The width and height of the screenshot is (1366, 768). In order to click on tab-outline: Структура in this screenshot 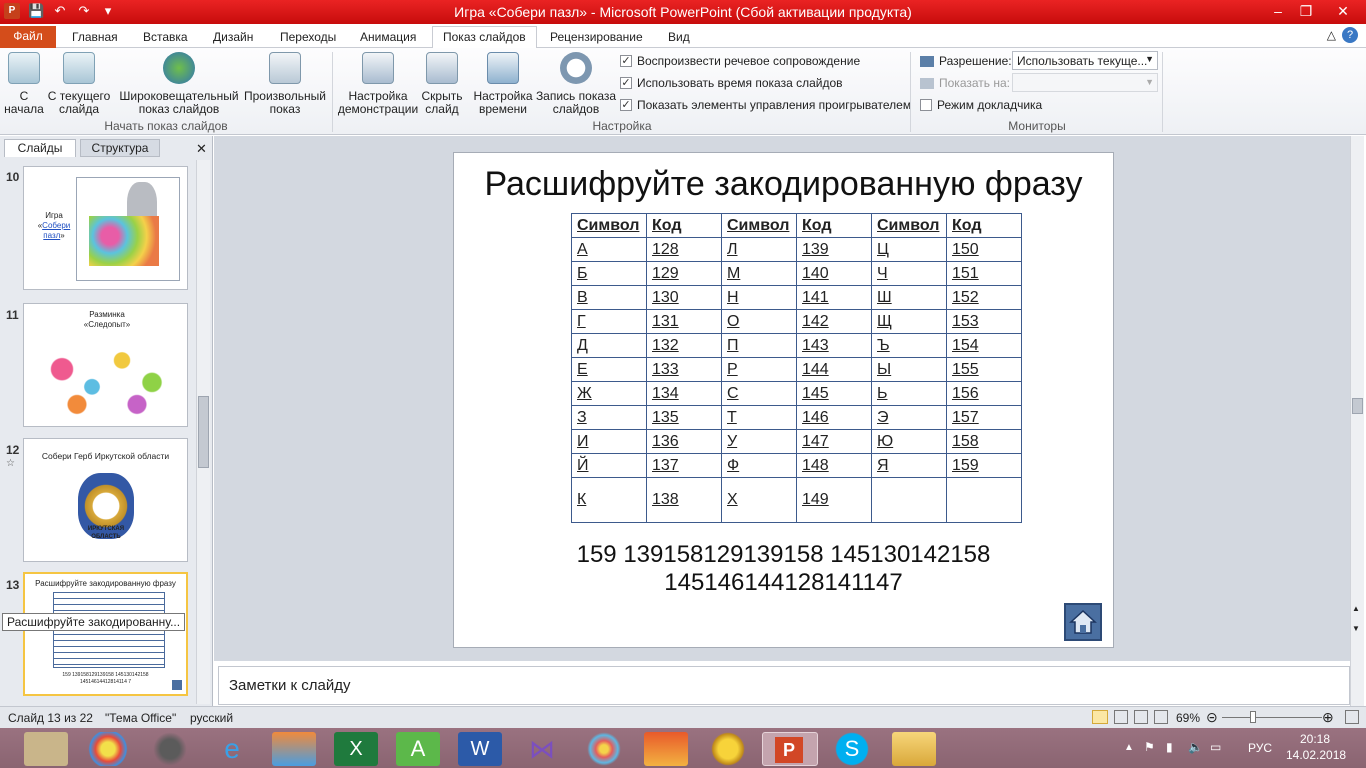, I will do `click(120, 148)`.